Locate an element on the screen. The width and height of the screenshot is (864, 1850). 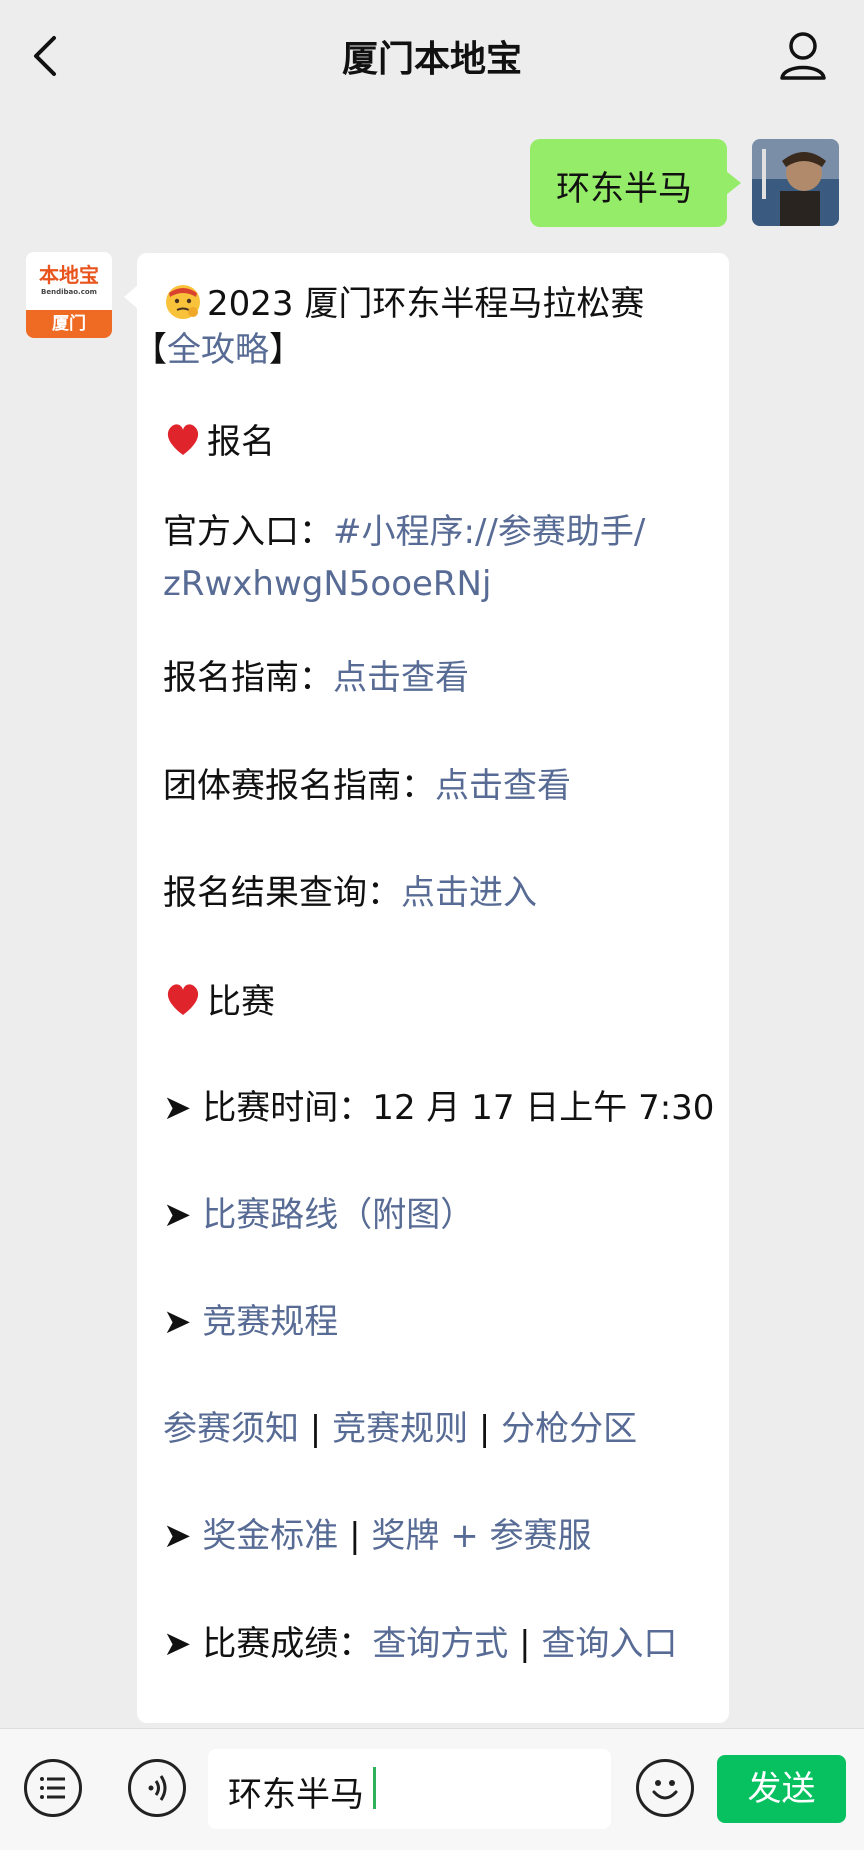
bot-avatar: 本地宝 Bendibao.com 厦门 is located at coordinates (69, 295).